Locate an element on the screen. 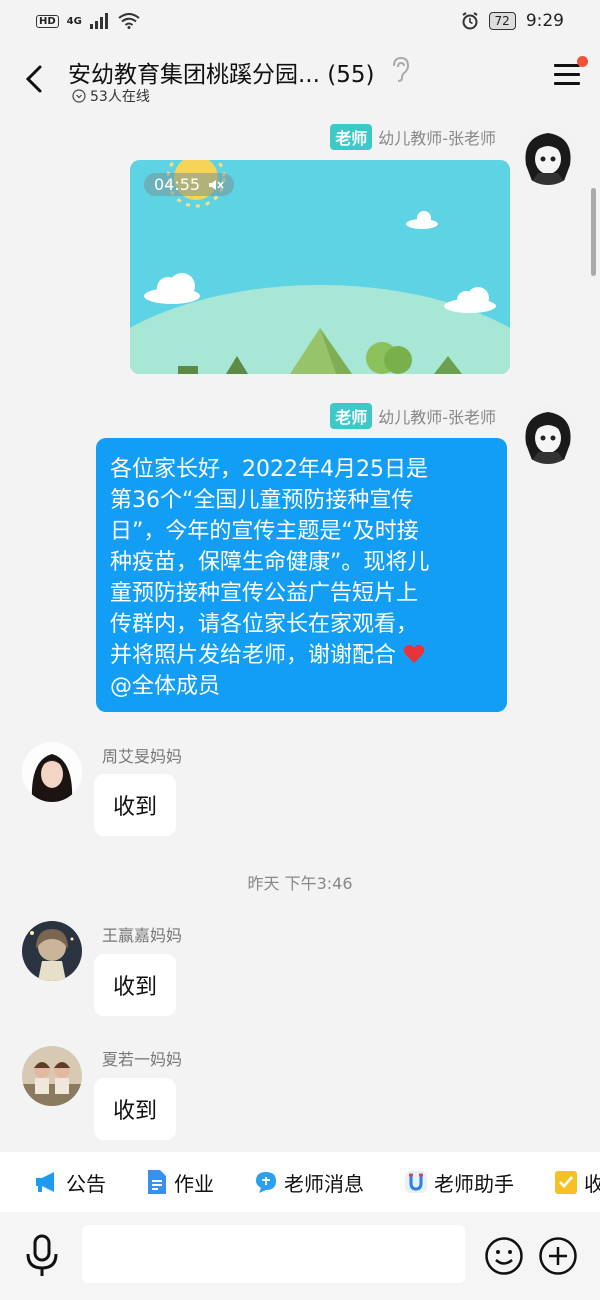 Image resolution: width=600 pixels, height=1300 pixels. menu-icon is located at coordinates (567, 76).